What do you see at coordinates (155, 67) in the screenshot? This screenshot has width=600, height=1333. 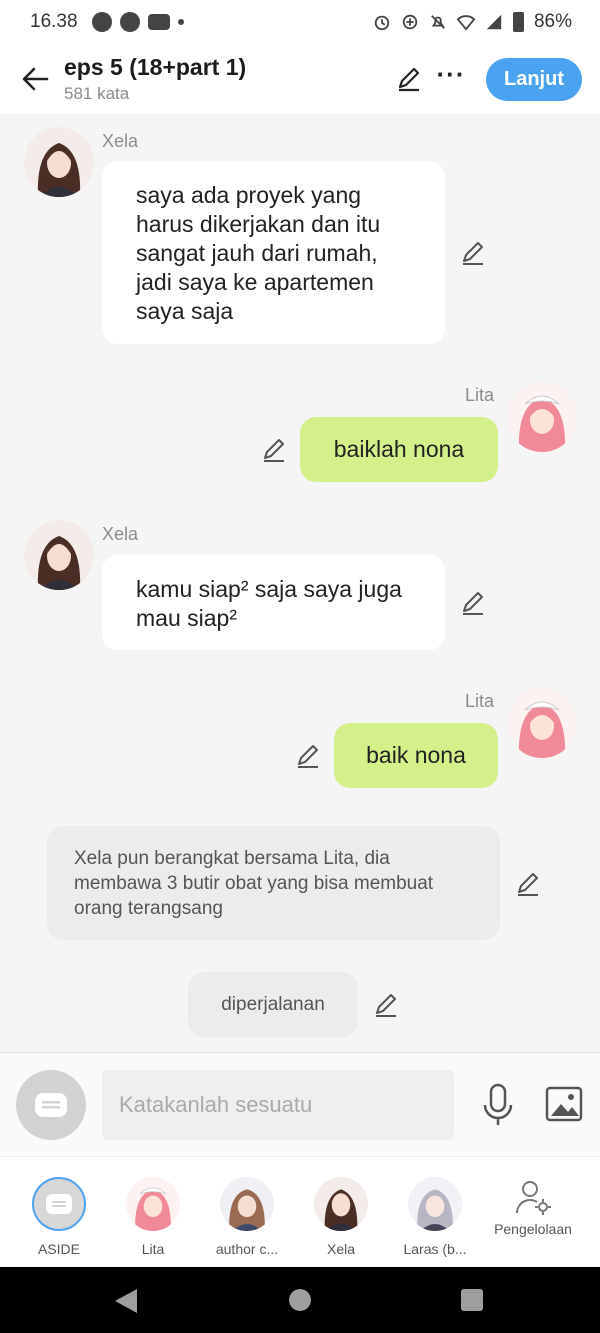 I see `episode-title: eps 5 (18+part 1)` at bounding box center [155, 67].